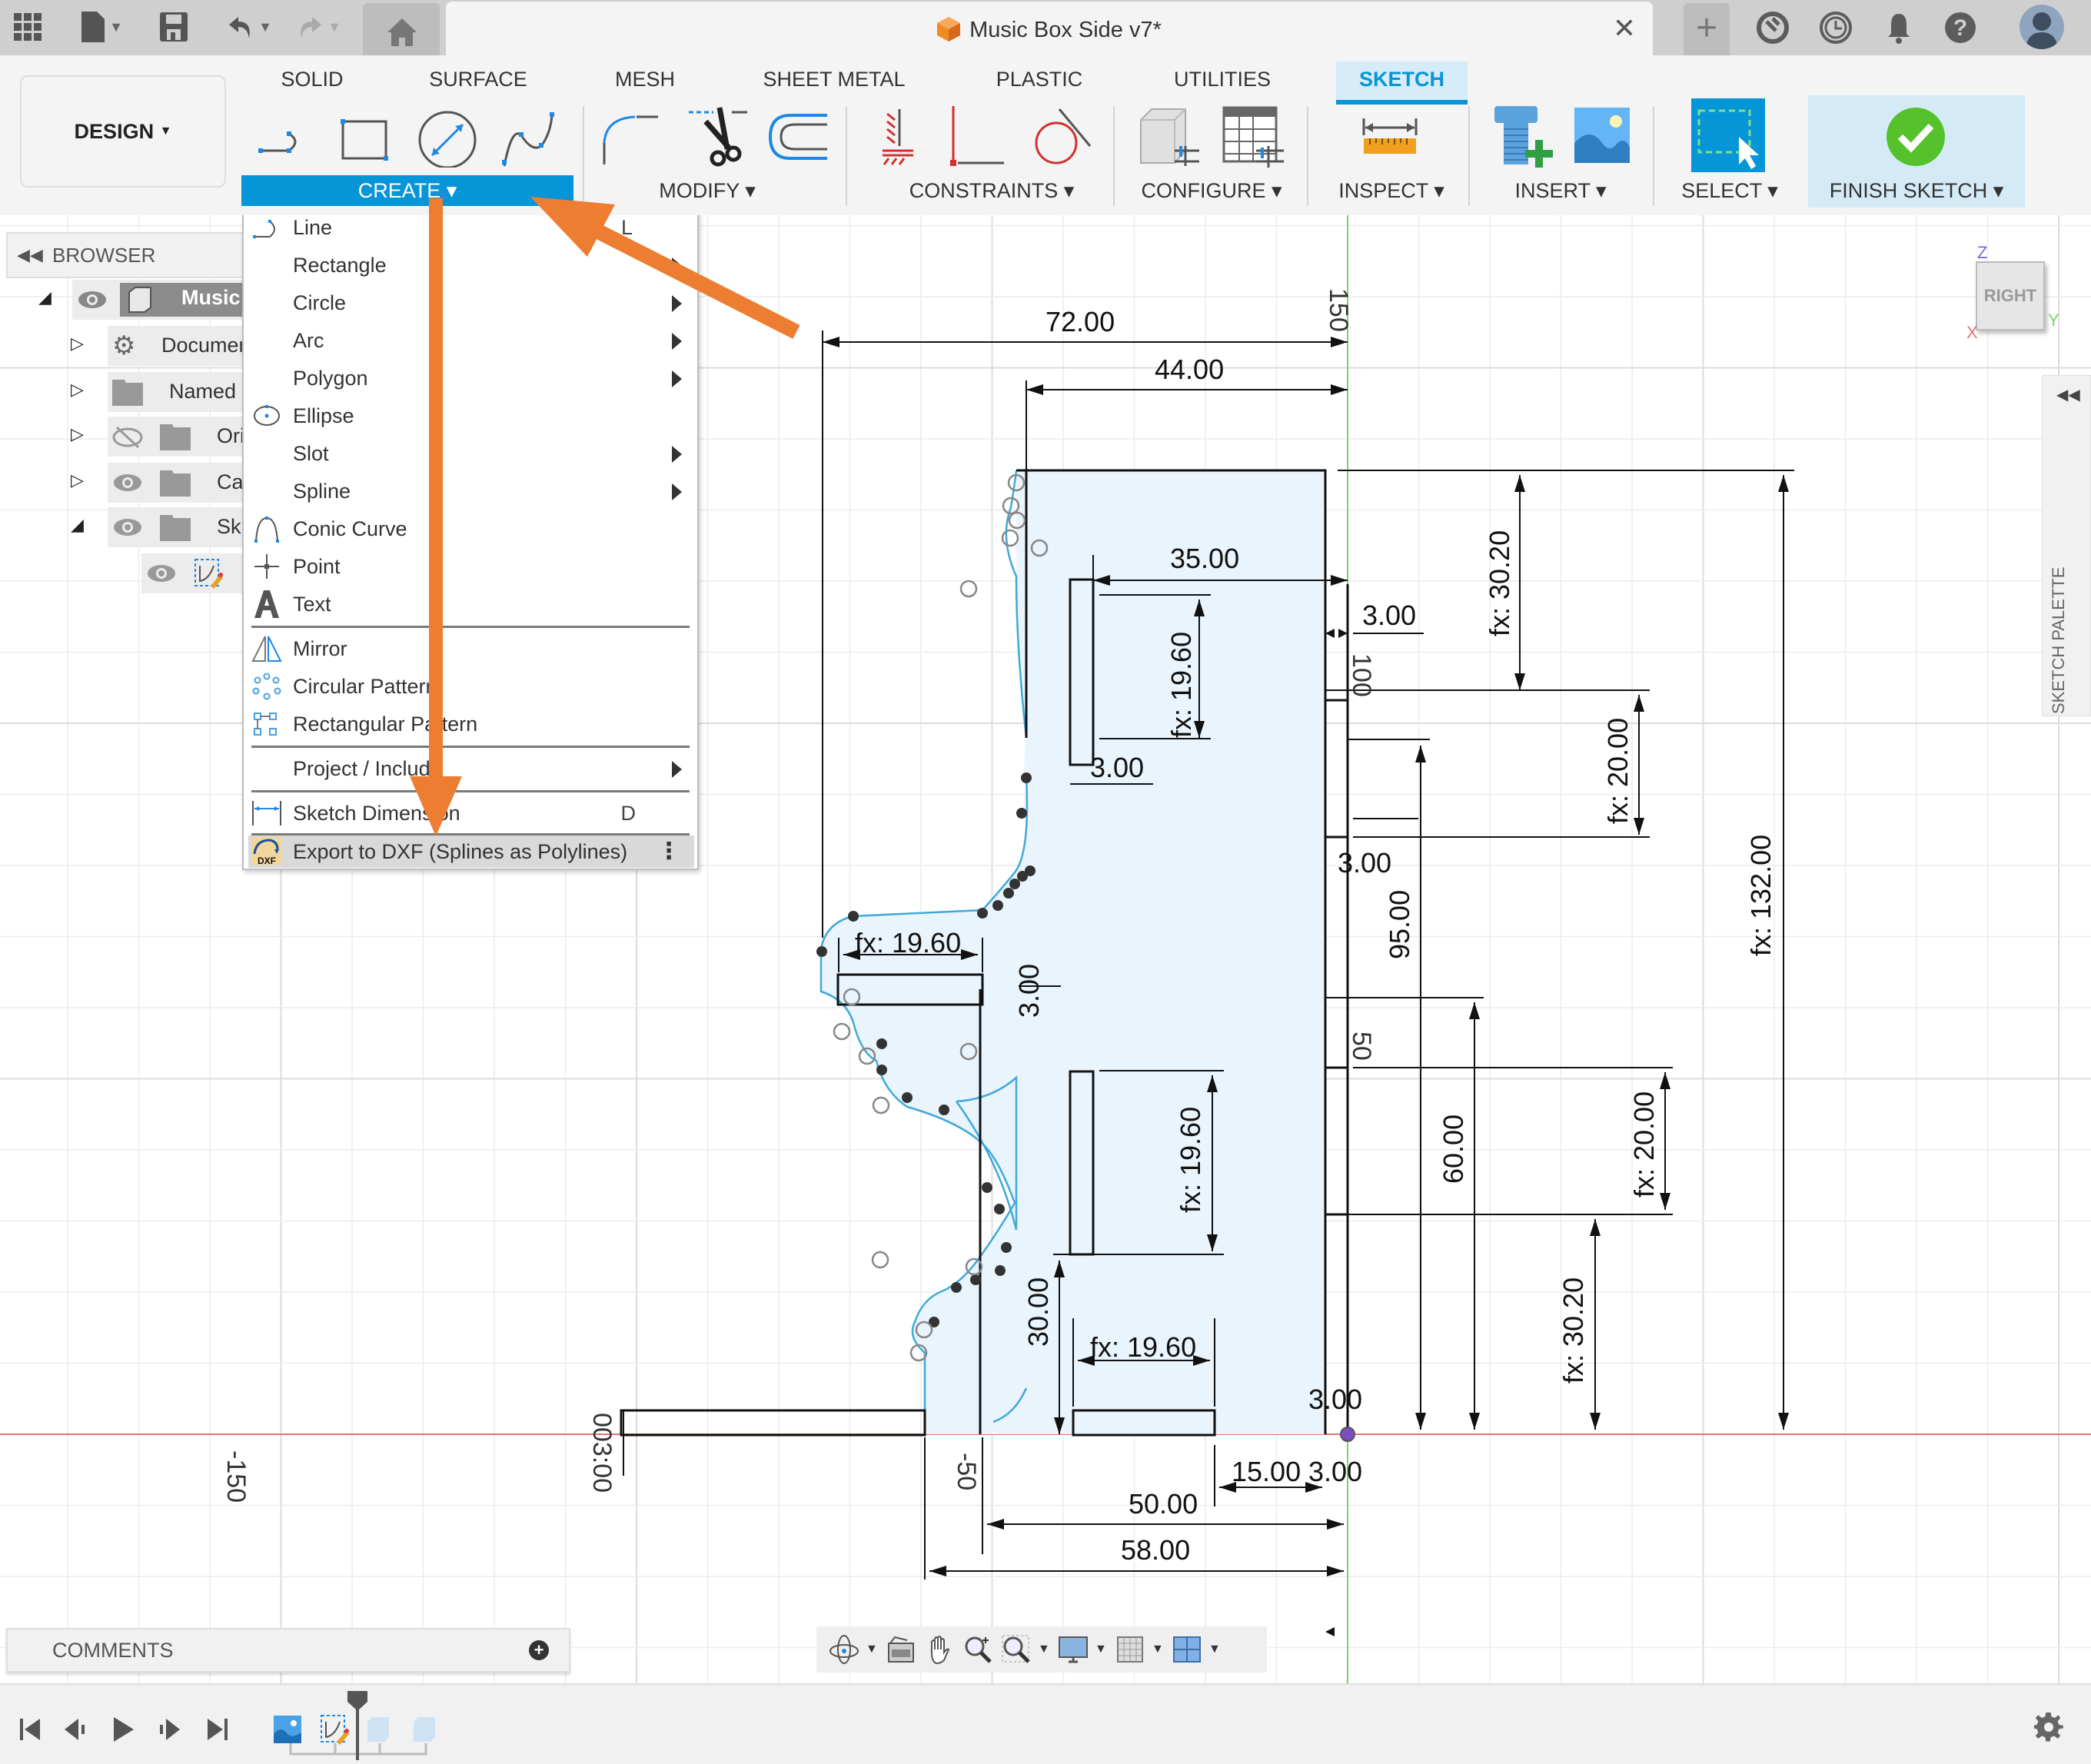 This screenshot has height=1764, width=2091. Describe the element at coordinates (125, 255) in the screenshot. I see `browser-header: ◀◀ BROWSER` at that location.